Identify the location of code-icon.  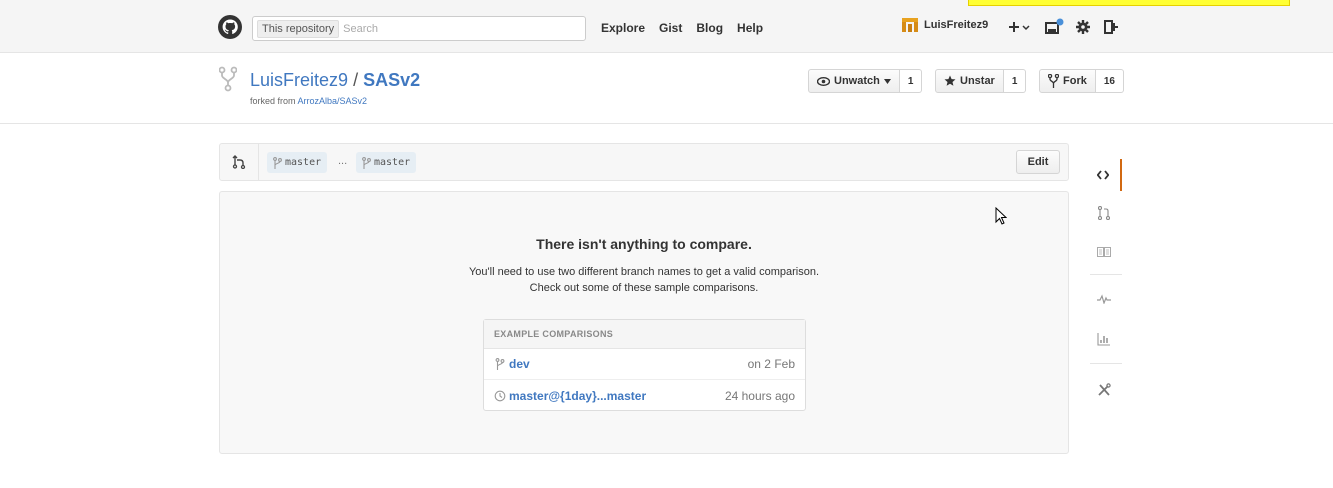
(1103, 175).